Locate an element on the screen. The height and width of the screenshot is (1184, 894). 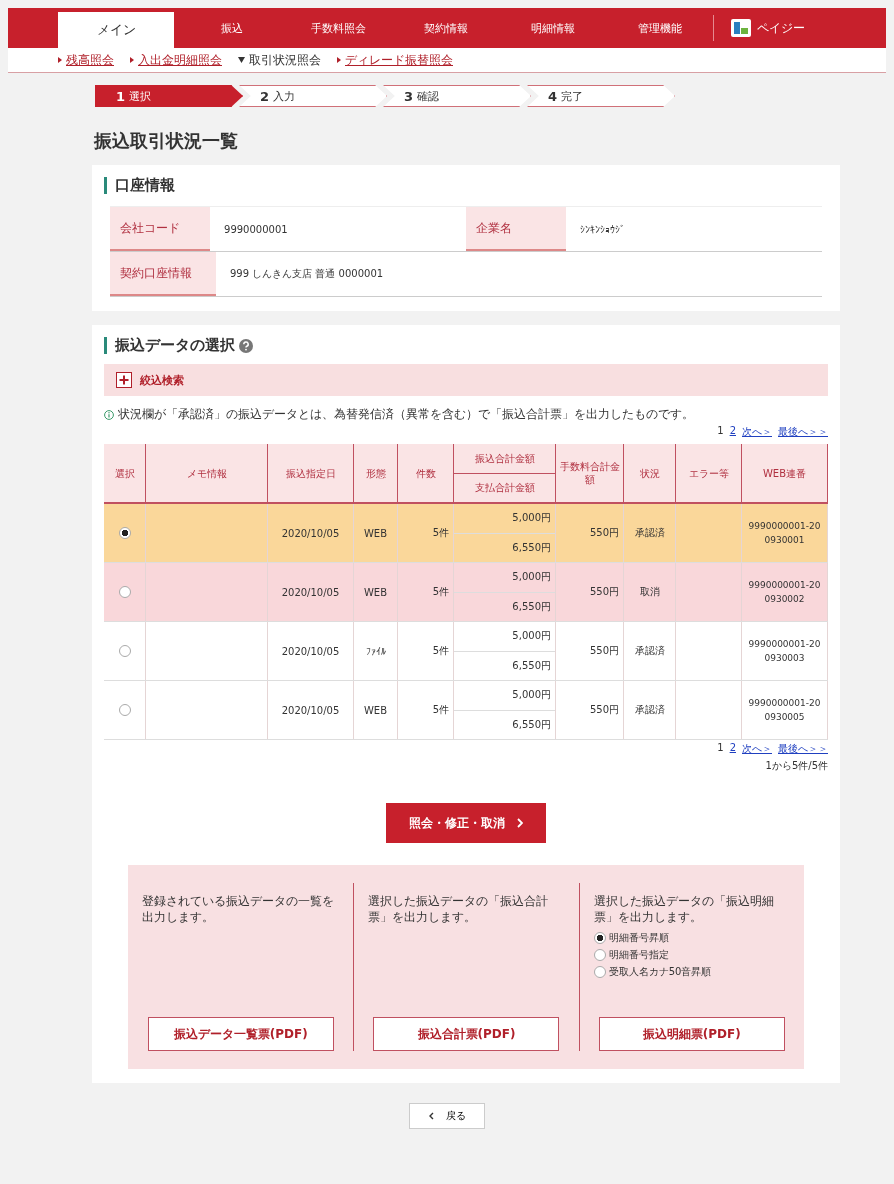
column-header: 手数料合計金額 is located at coordinates (590, 473).